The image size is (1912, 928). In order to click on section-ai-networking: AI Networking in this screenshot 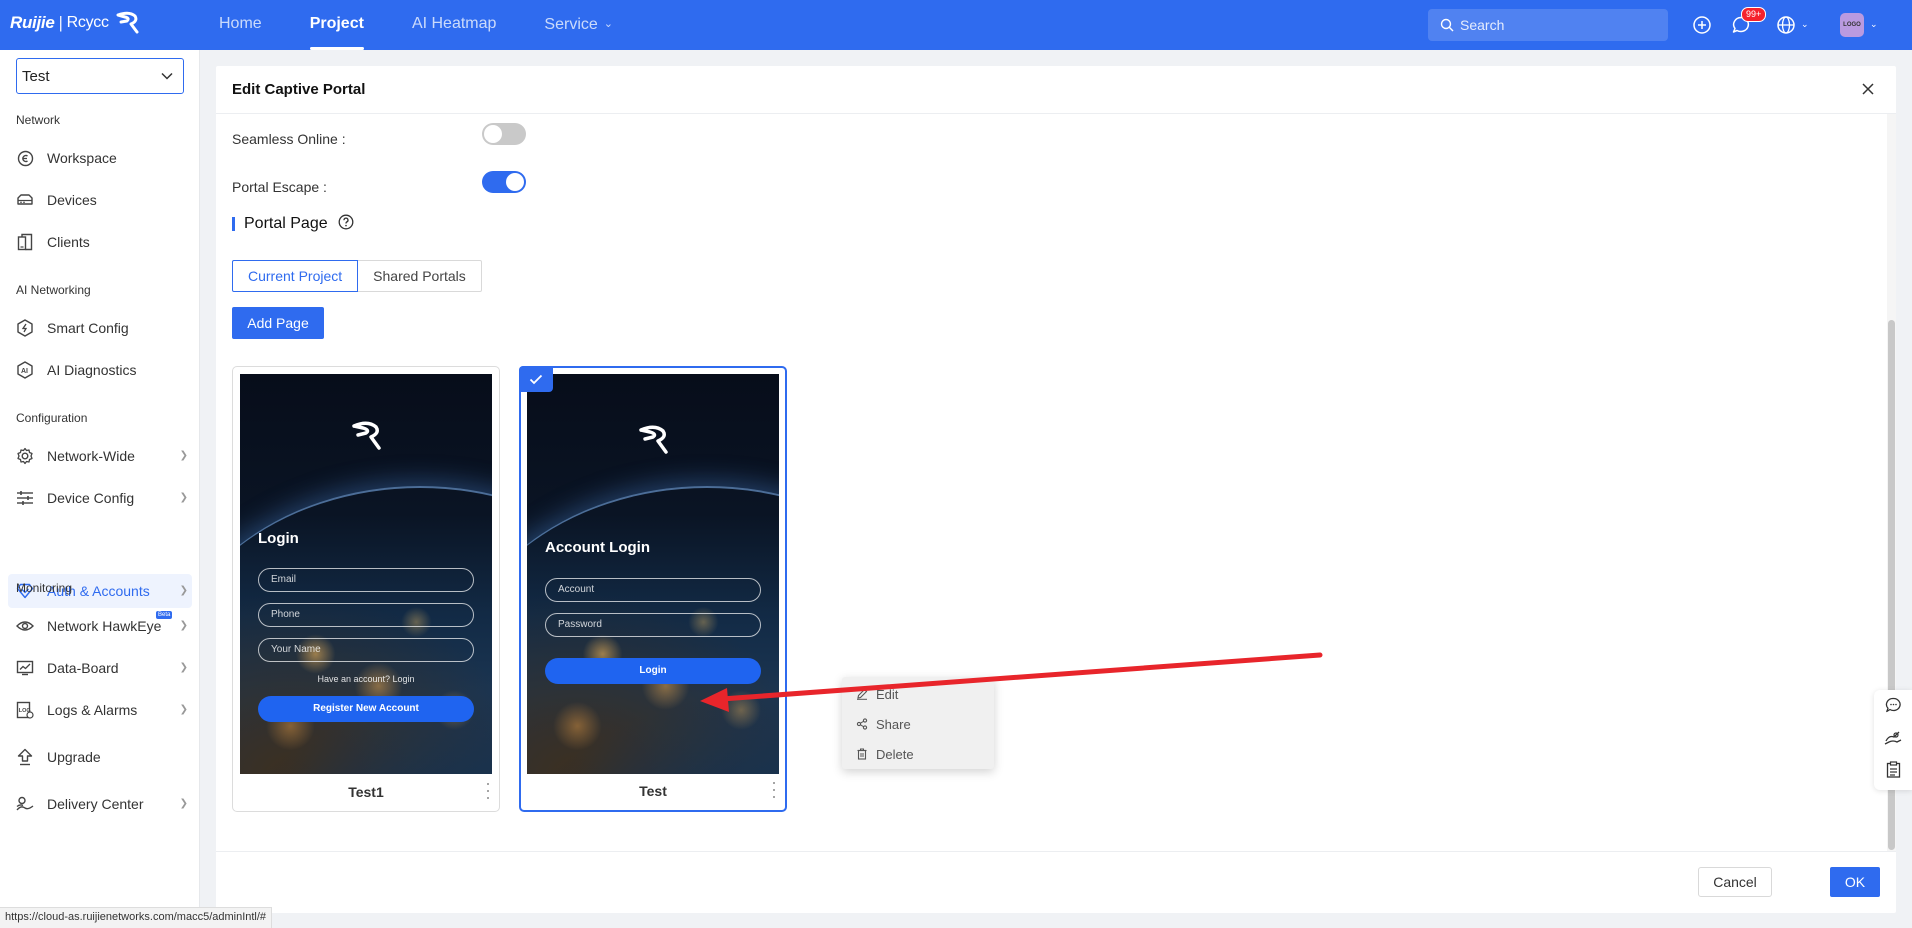, I will do `click(53, 290)`.